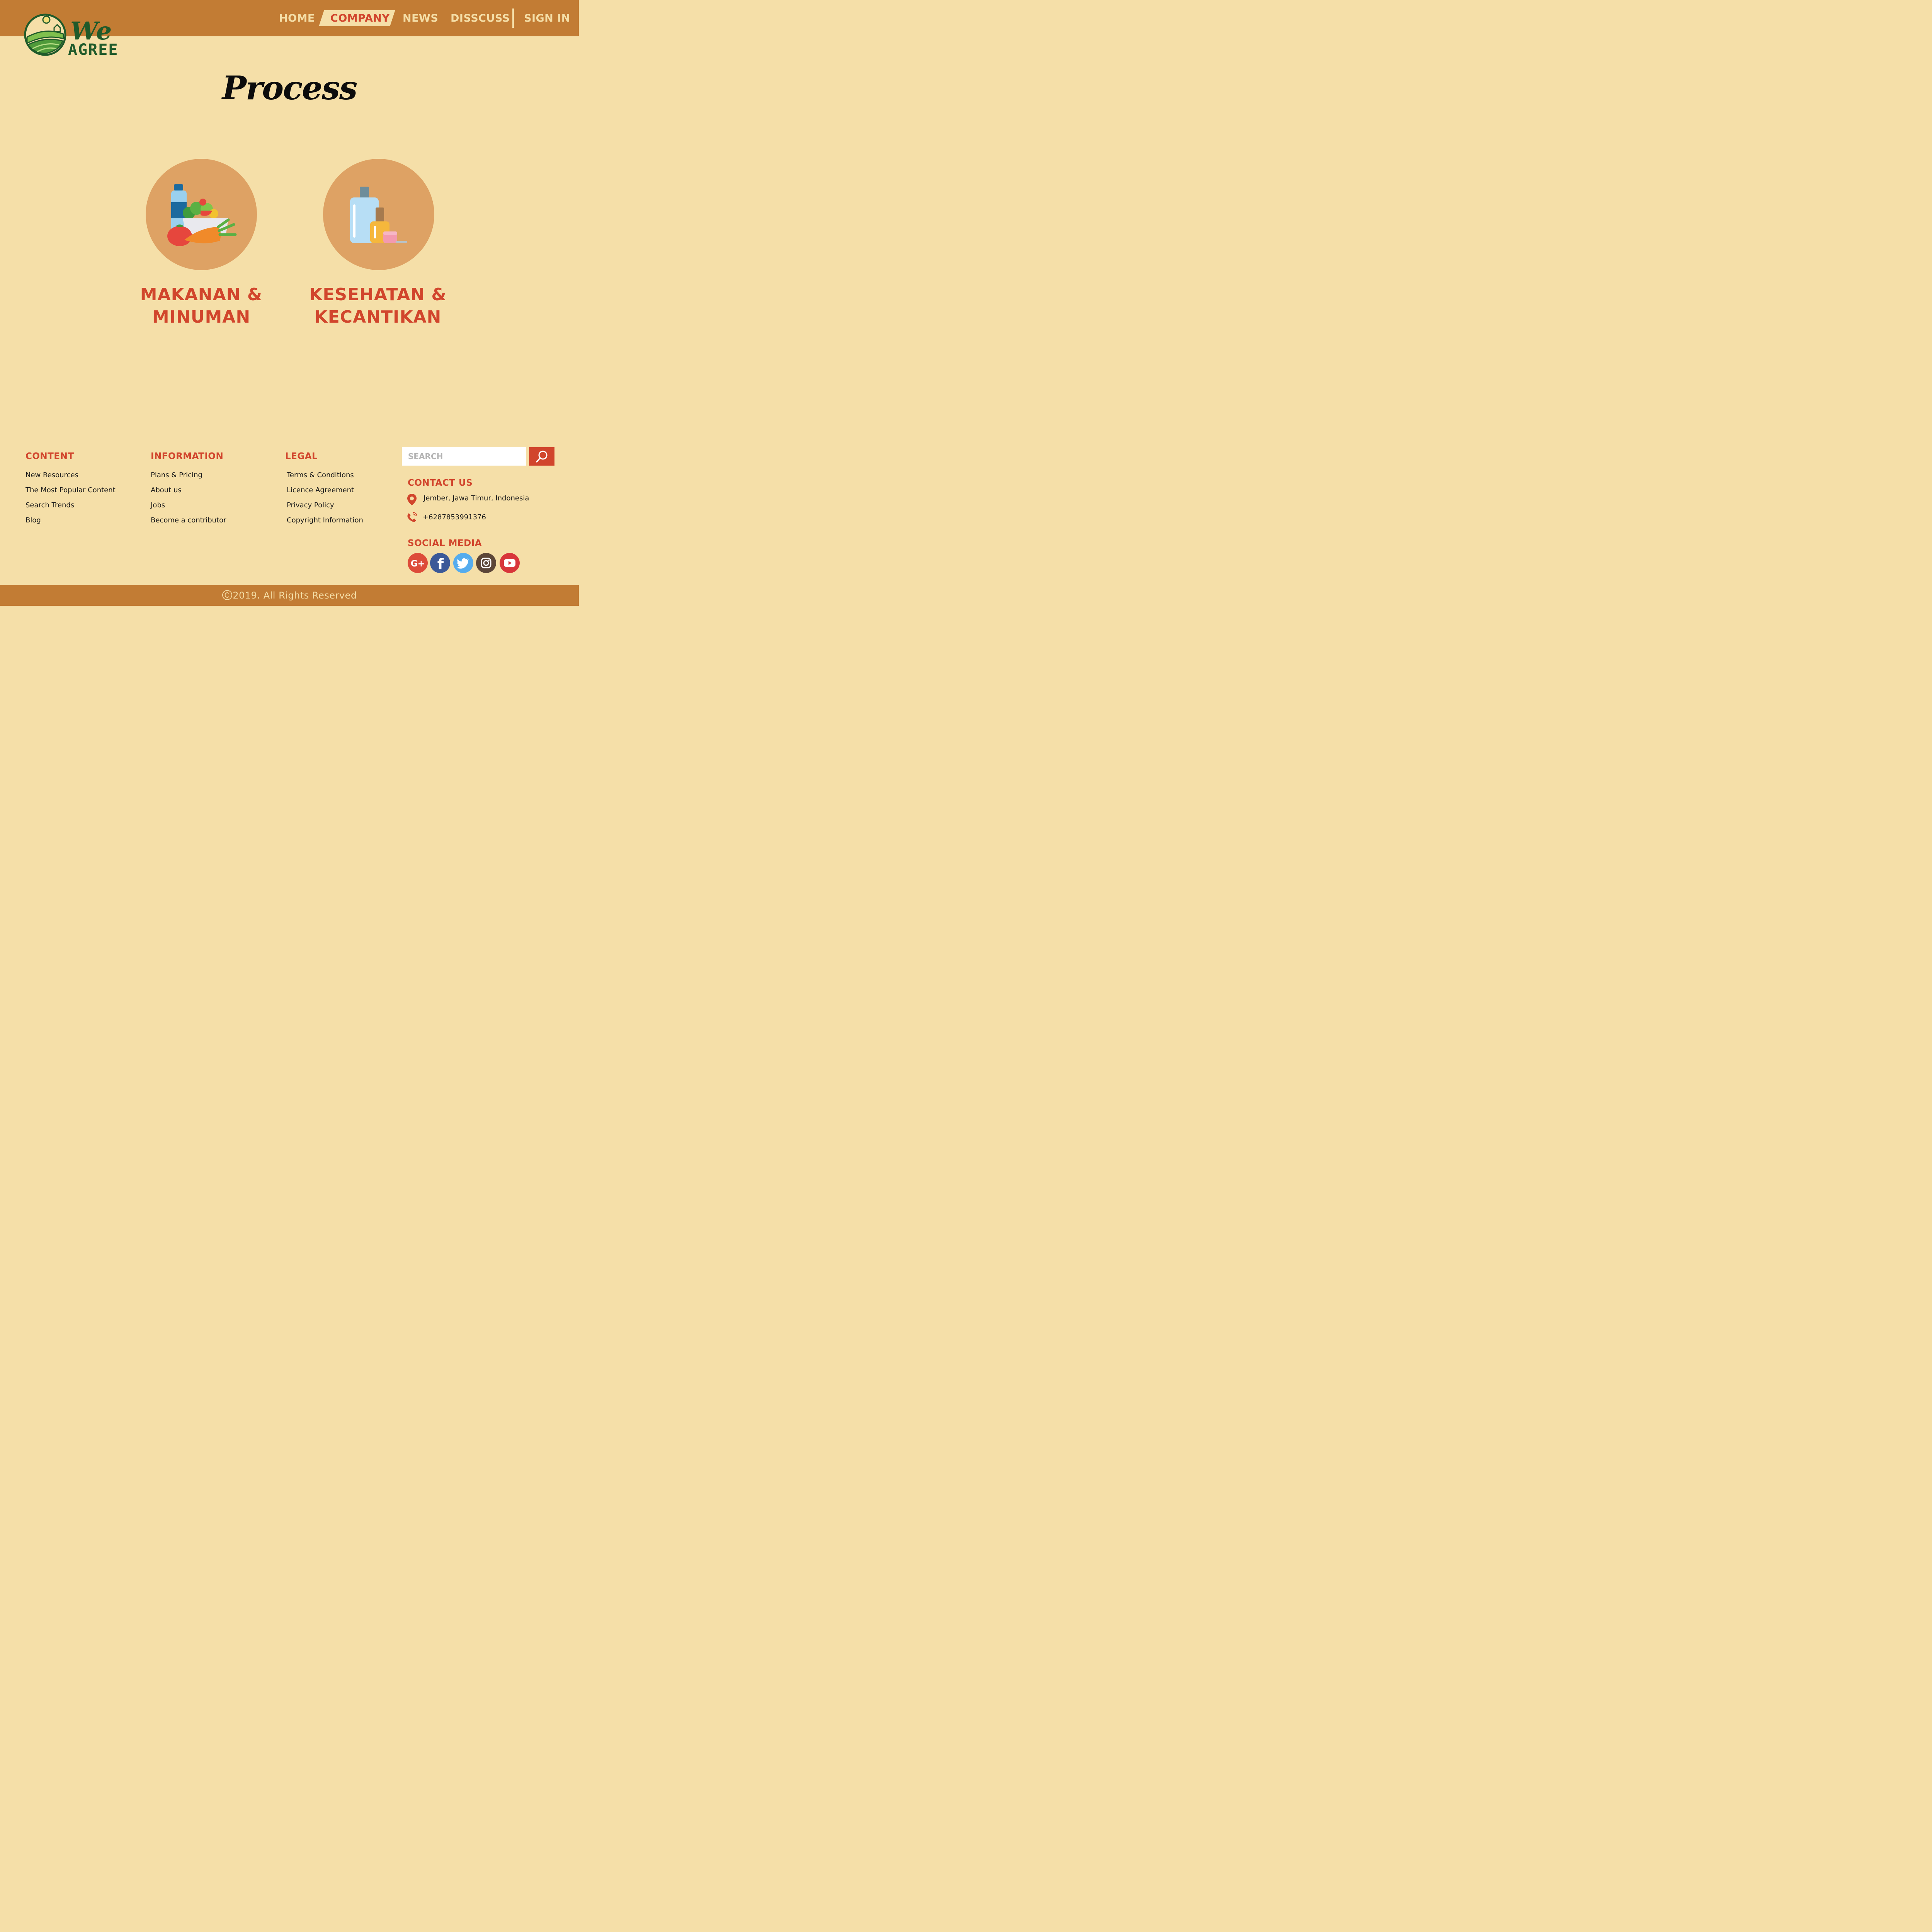  I want to click on nav-company: COMPANY, so click(360, 19).